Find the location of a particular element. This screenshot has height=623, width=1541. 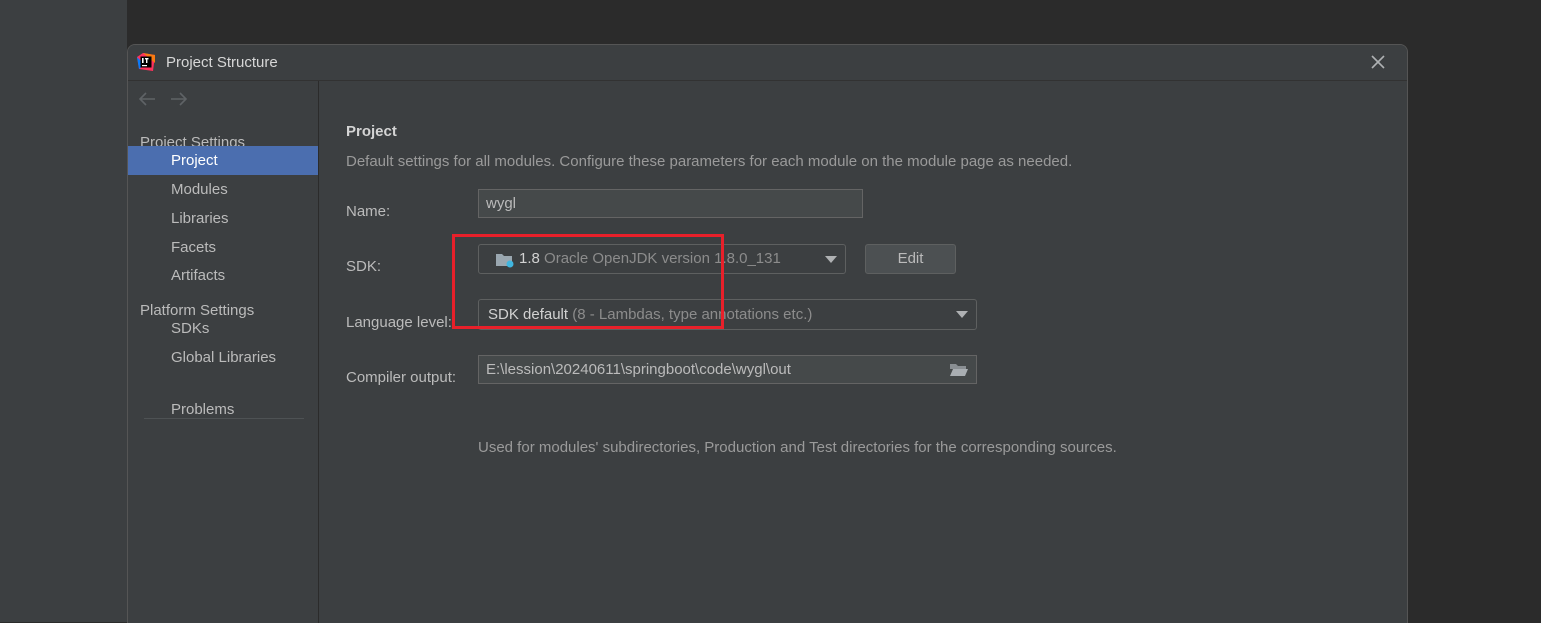

close-icon is located at coordinates (1378, 62).